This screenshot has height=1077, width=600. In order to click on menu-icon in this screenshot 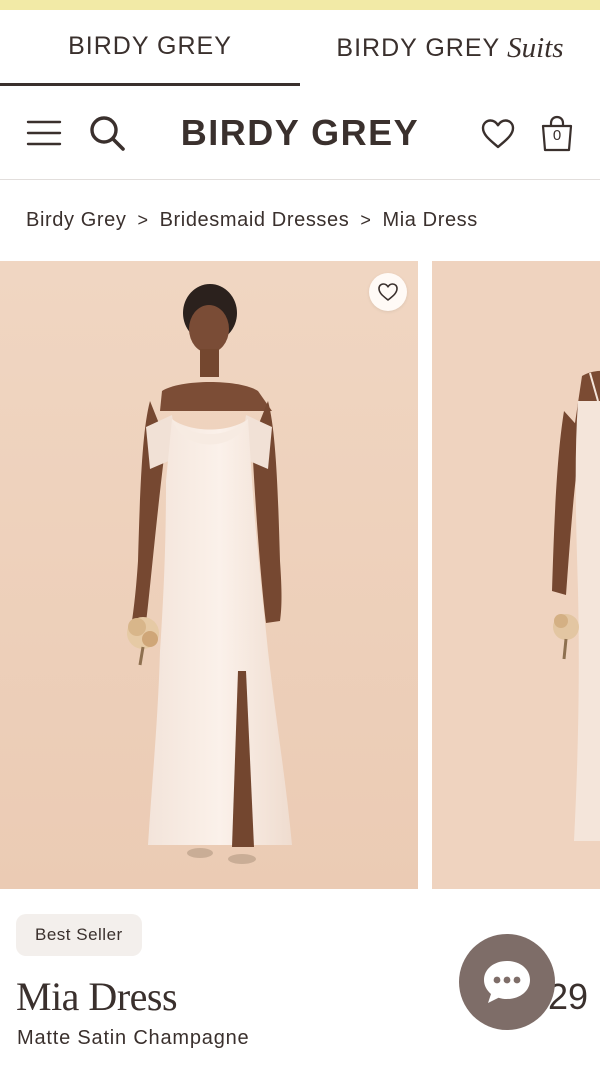, I will do `click(44, 133)`.